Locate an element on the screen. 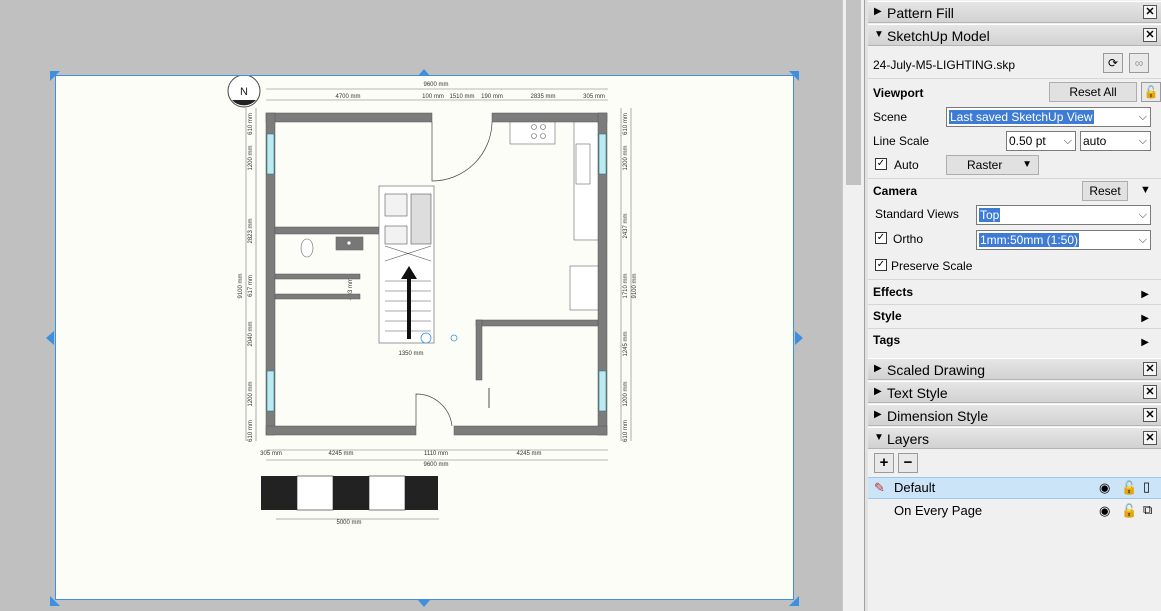 The height and width of the screenshot is (611, 1161). dim-bottom-1: 305 mm is located at coordinates (271, 454).